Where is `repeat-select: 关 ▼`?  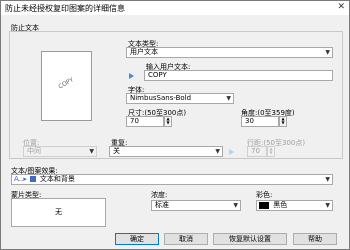
repeat-select: 关 ▼ is located at coordinates (166, 151).